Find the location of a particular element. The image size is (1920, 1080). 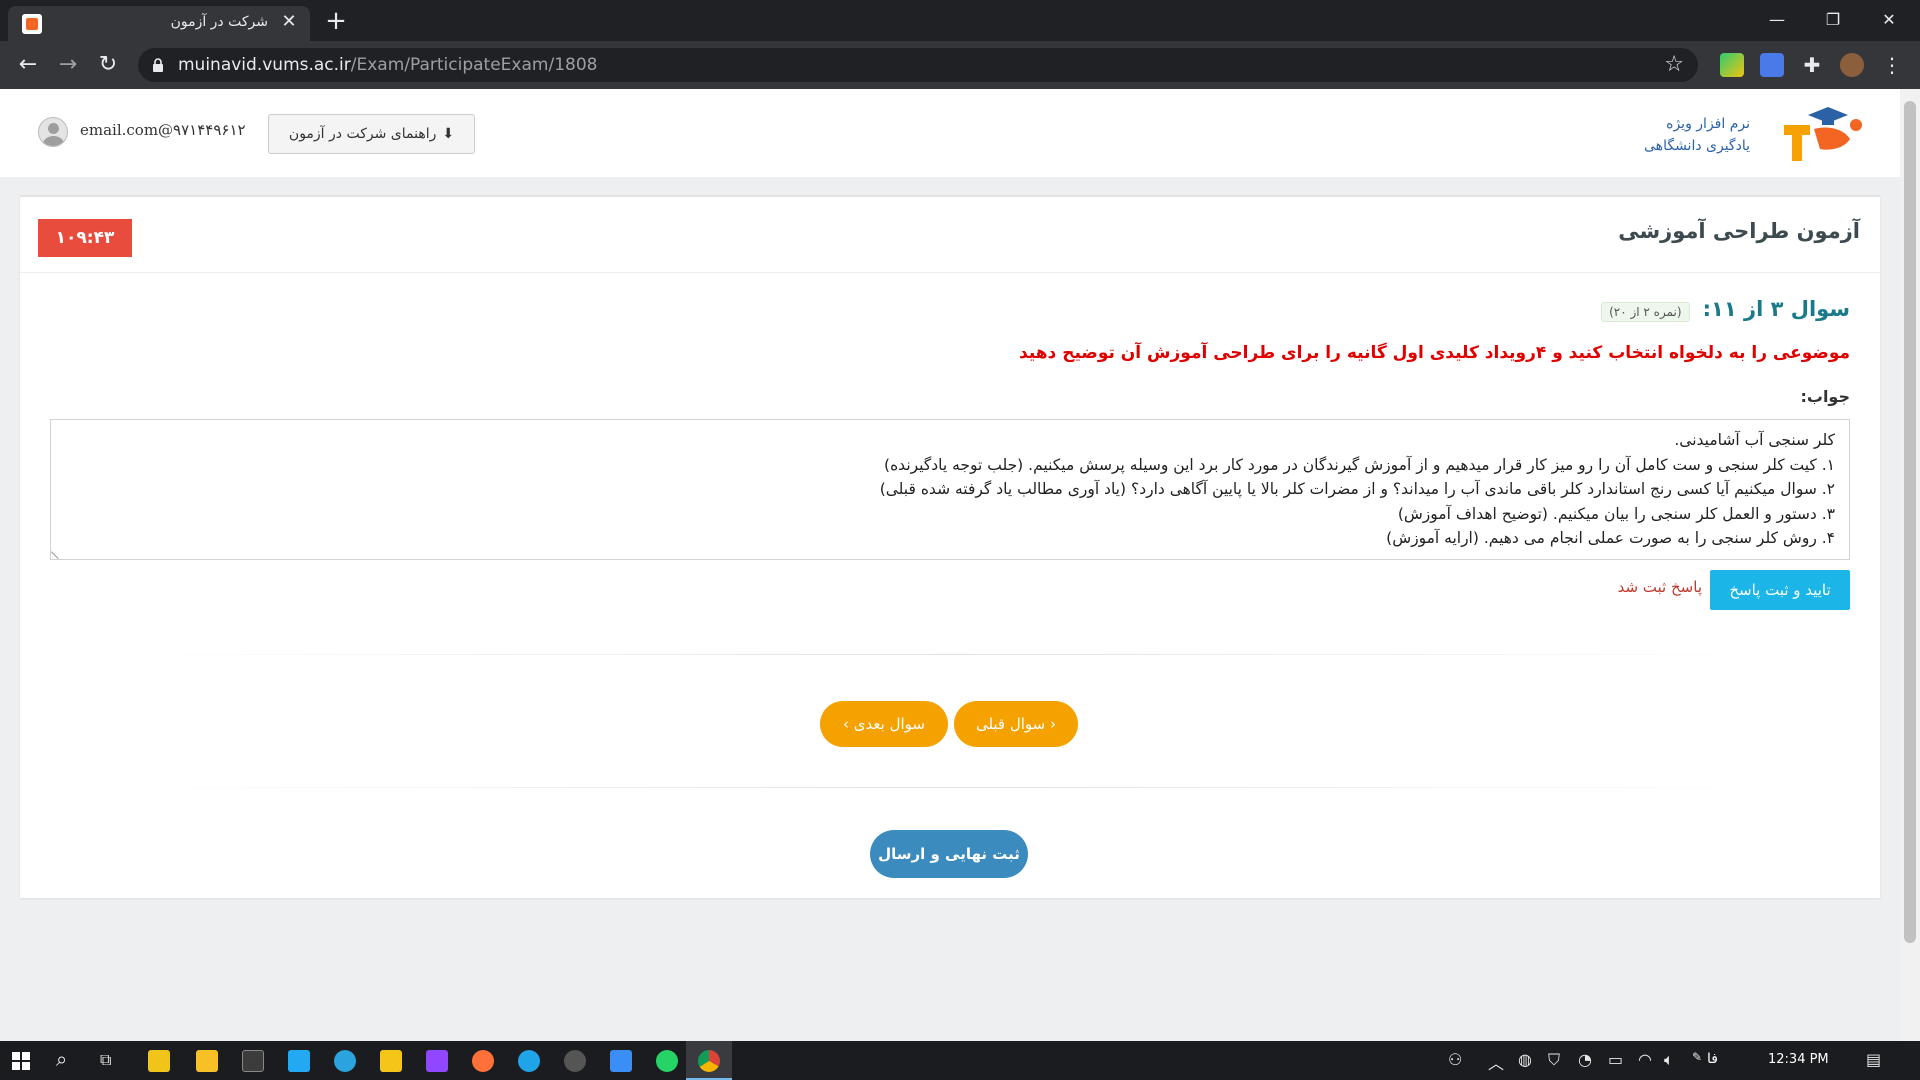

task-view-icon: ⧉ is located at coordinates (105, 1060).